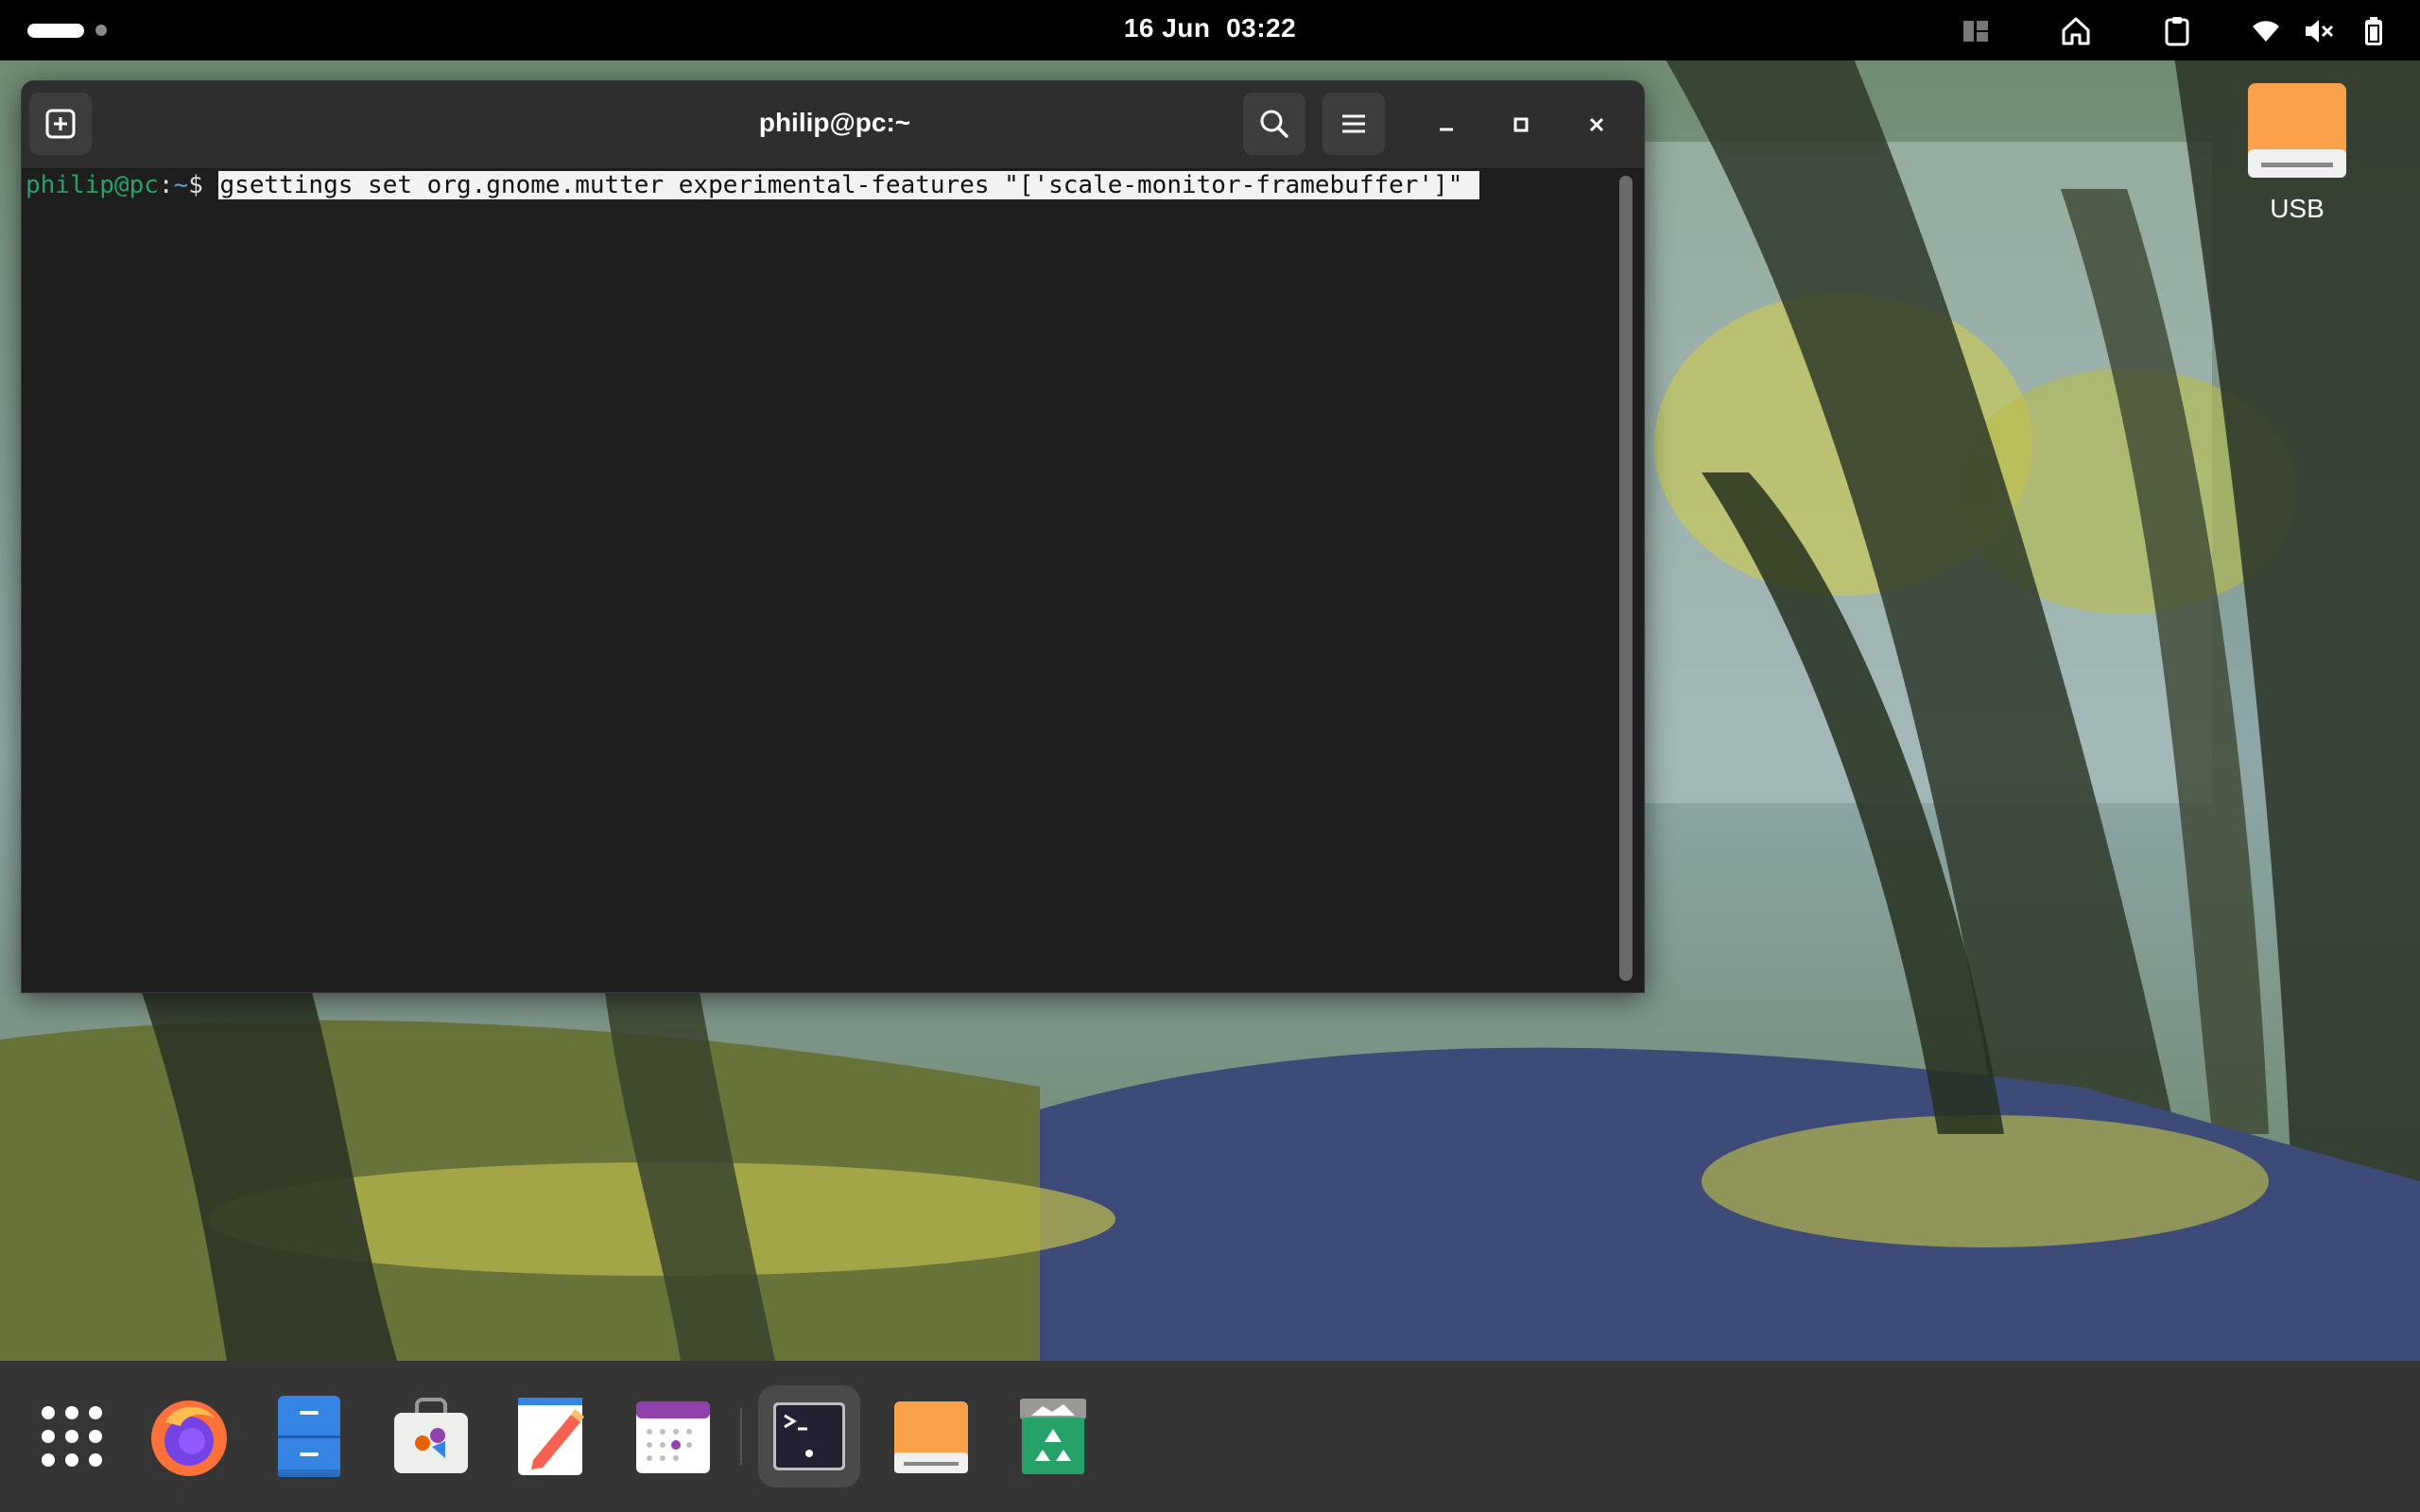 The image size is (2420, 1512). What do you see at coordinates (834, 122) in the screenshot?
I see `window-title: philip@pc:~` at bounding box center [834, 122].